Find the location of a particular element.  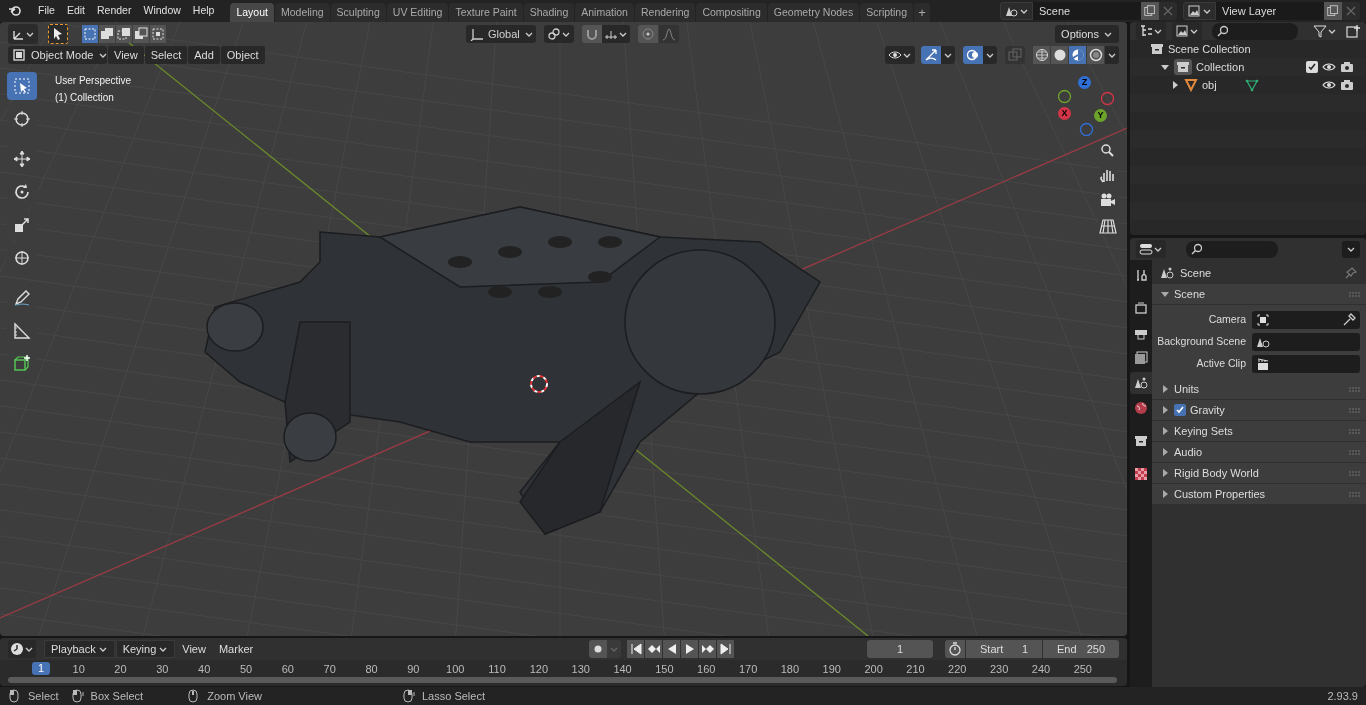

workspace-tab: Compositing is located at coordinates (731, 12).